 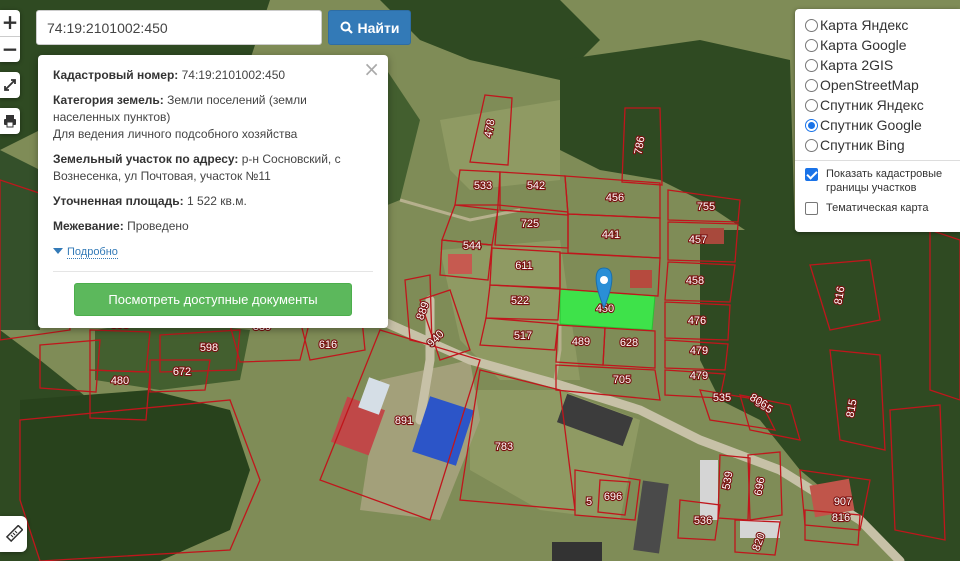 I want to click on parcel-number-label: 598, so click(x=209, y=348).